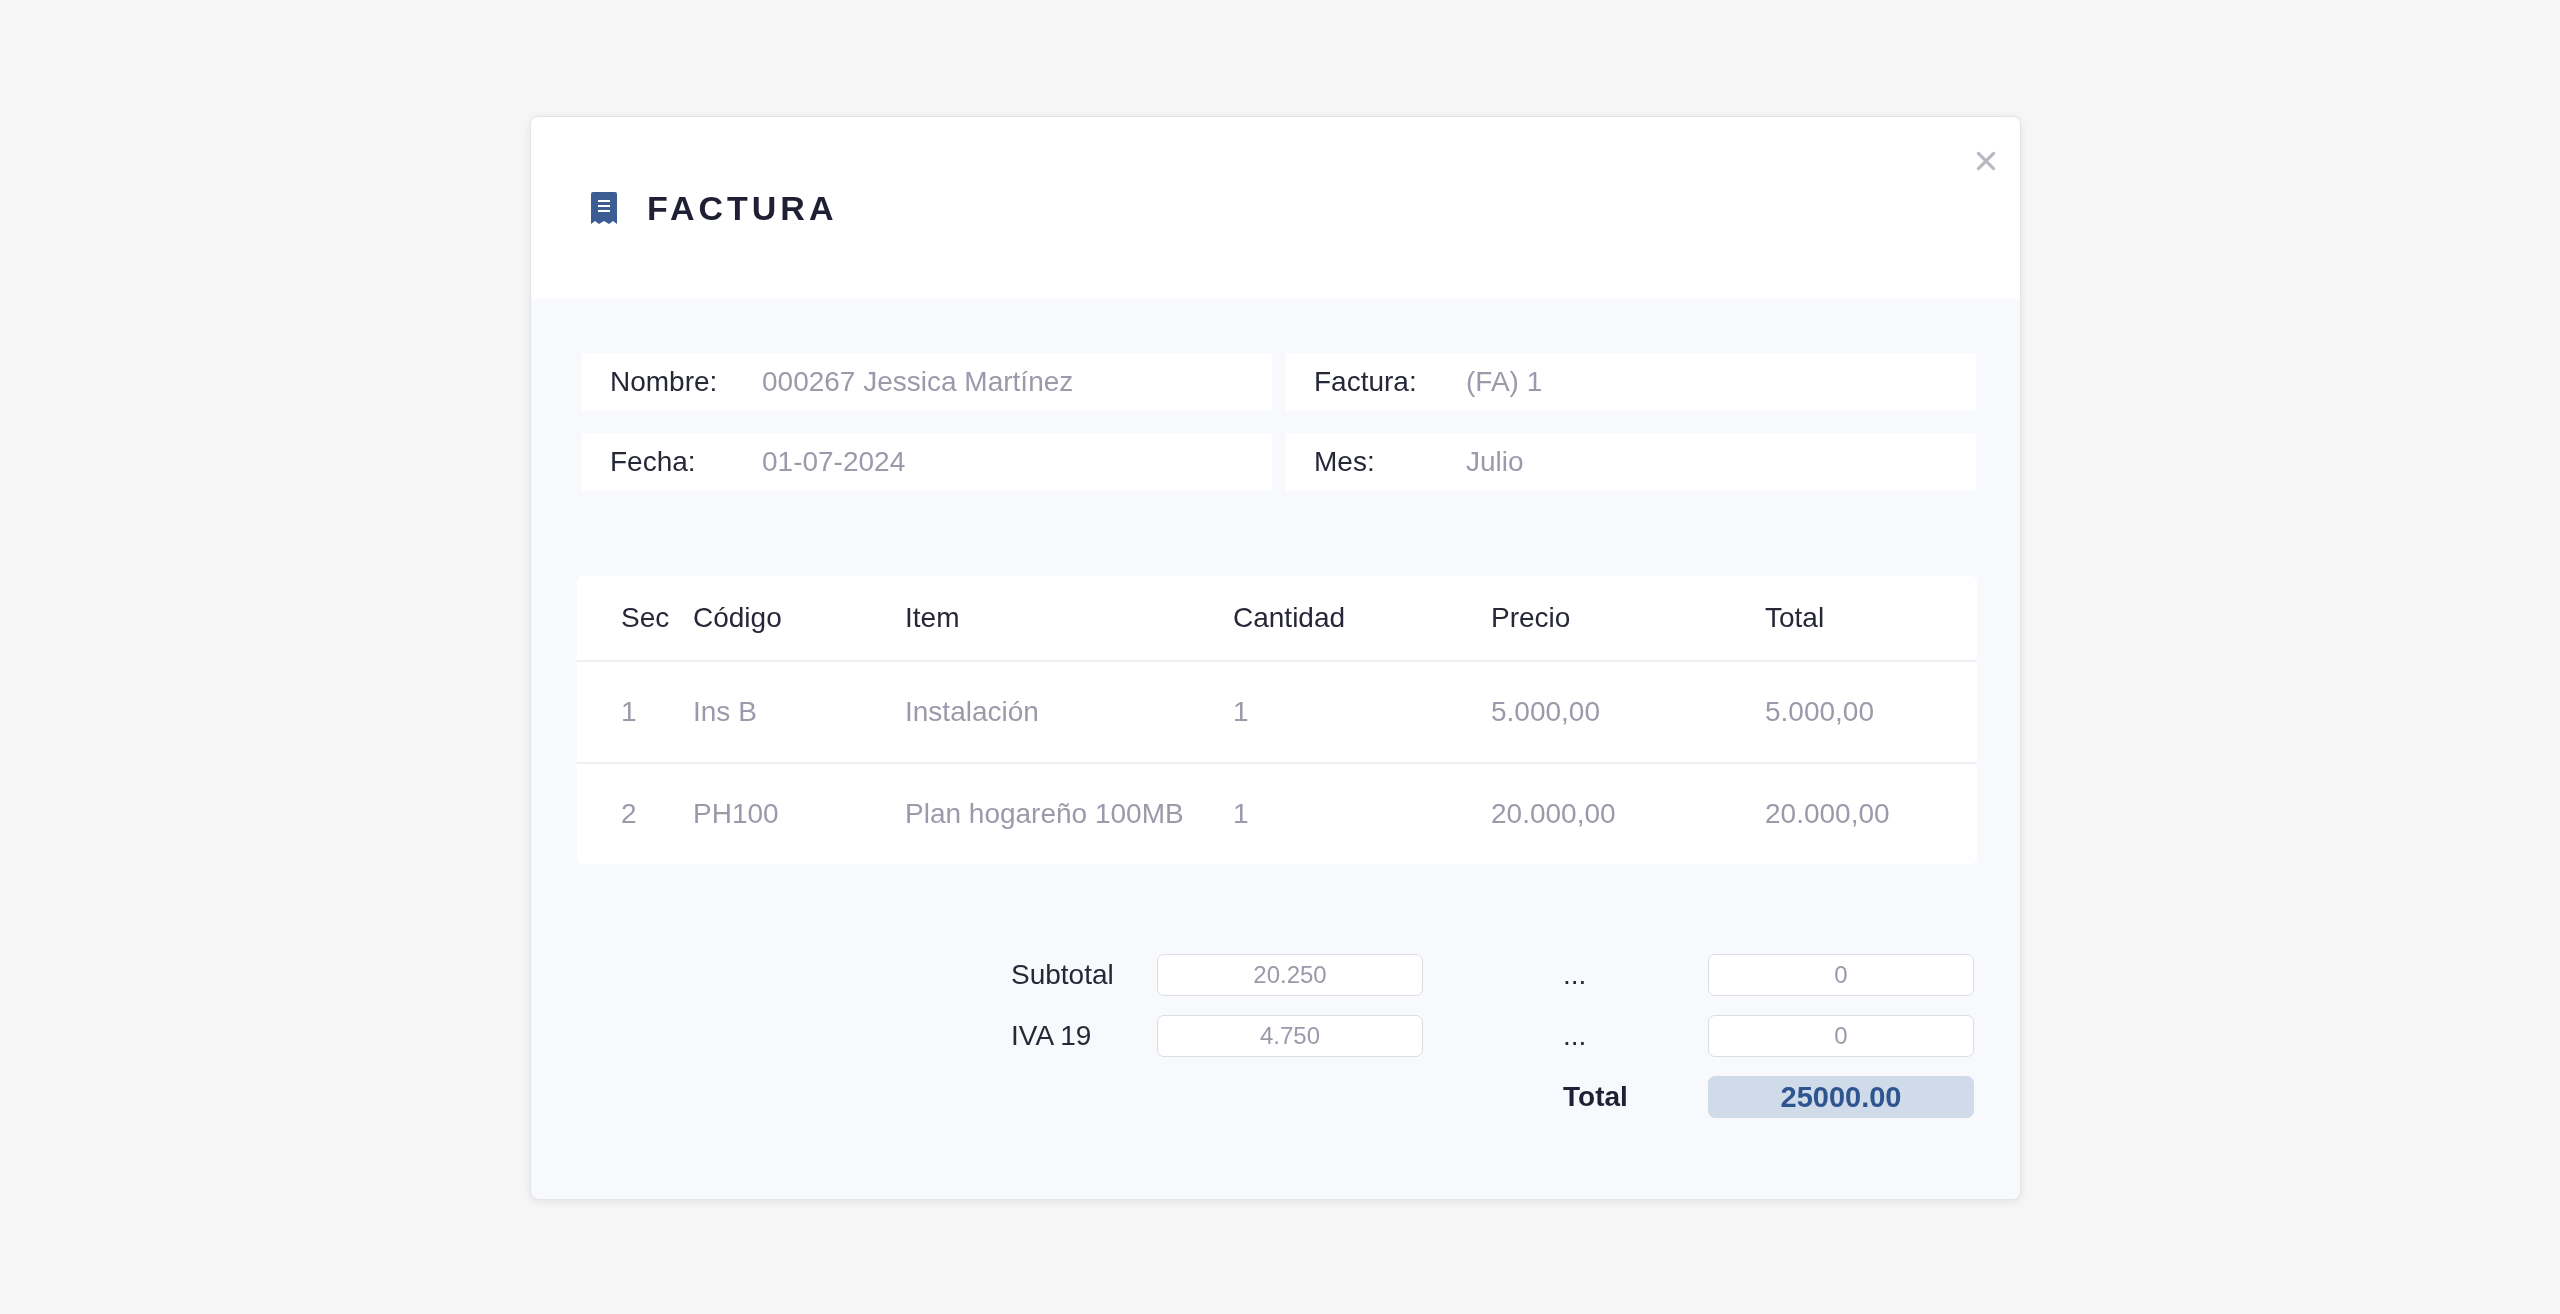  I want to click on total-label: Total, so click(1596, 1097).